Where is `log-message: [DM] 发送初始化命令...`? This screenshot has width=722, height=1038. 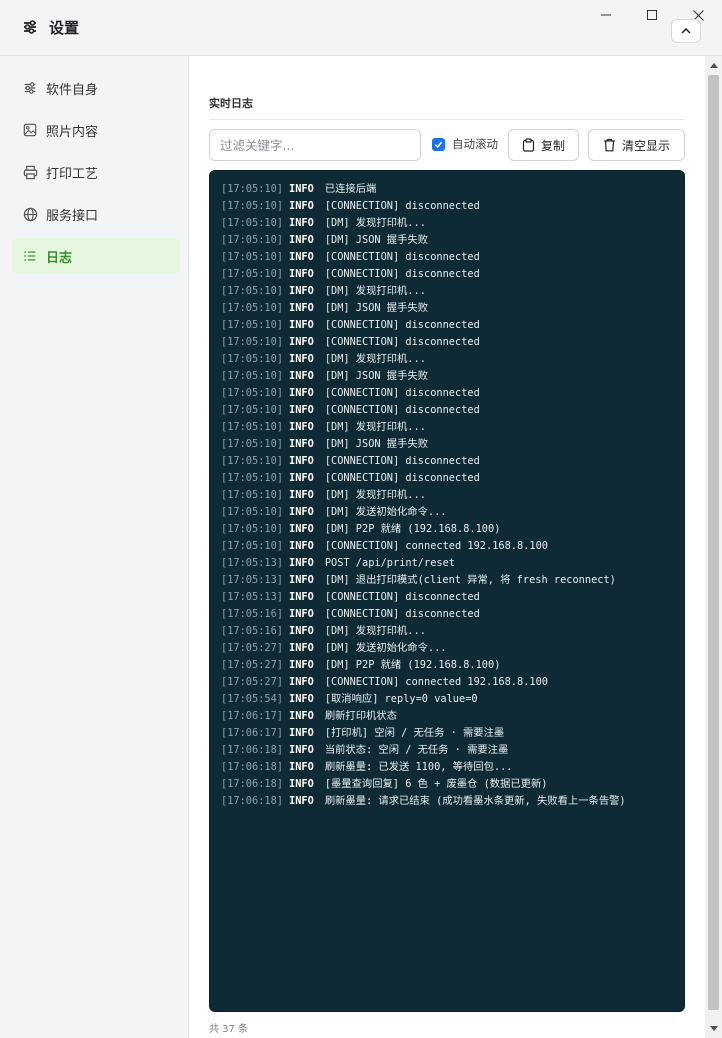 log-message: [DM] 发送初始化命令... is located at coordinates (385, 648).